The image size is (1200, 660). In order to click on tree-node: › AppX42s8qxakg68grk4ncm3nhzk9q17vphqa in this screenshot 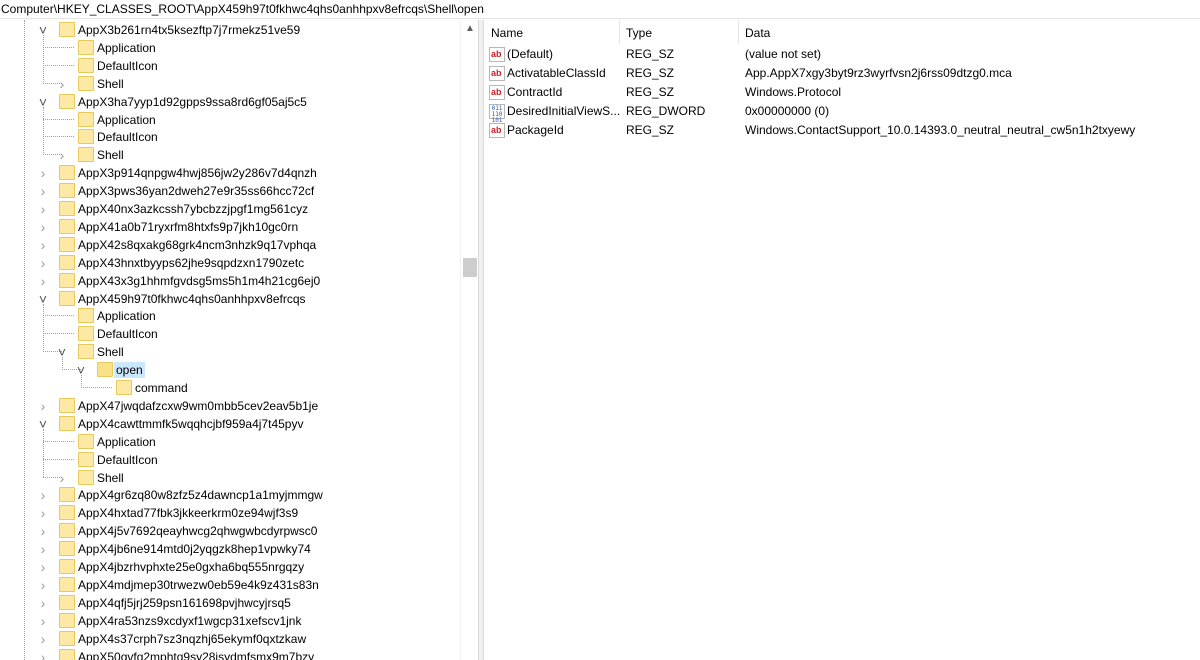, I will do `click(239, 245)`.